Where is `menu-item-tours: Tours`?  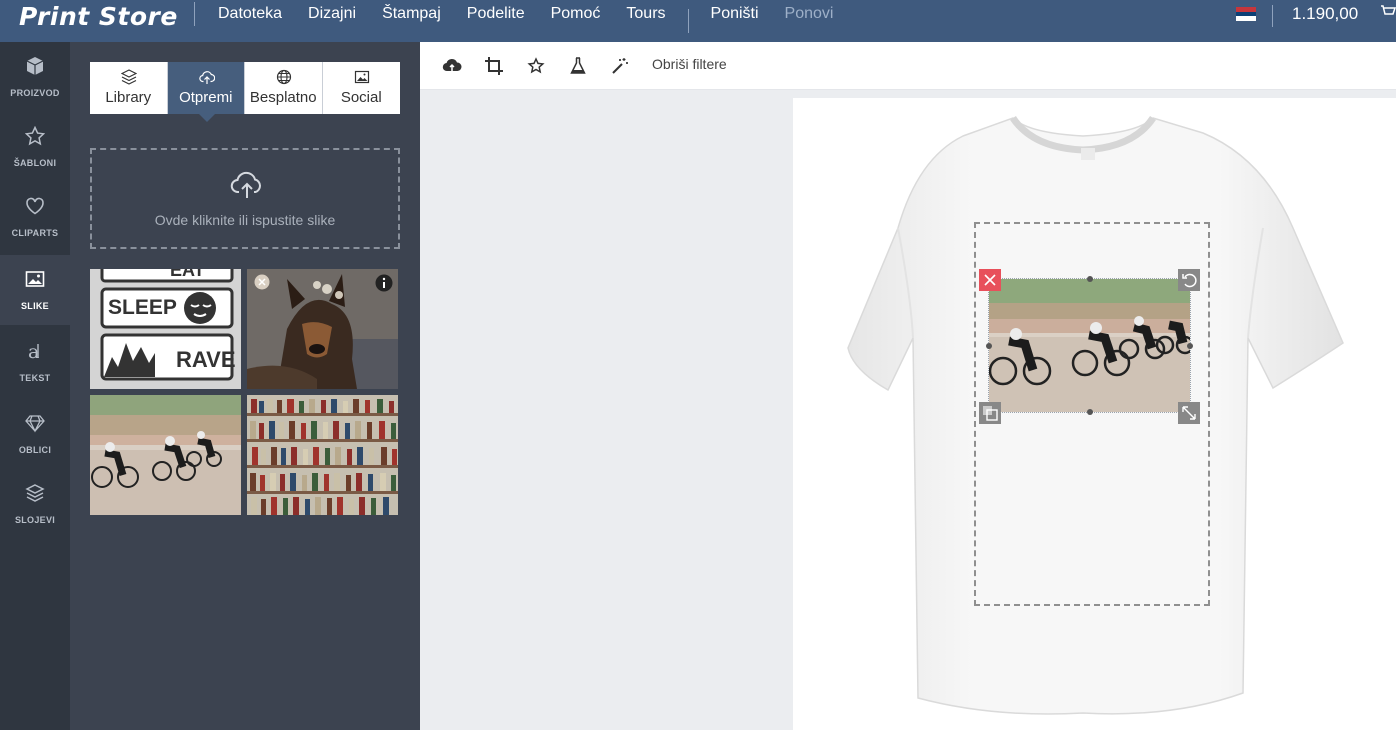 menu-item-tours: Tours is located at coordinates (645, 17).